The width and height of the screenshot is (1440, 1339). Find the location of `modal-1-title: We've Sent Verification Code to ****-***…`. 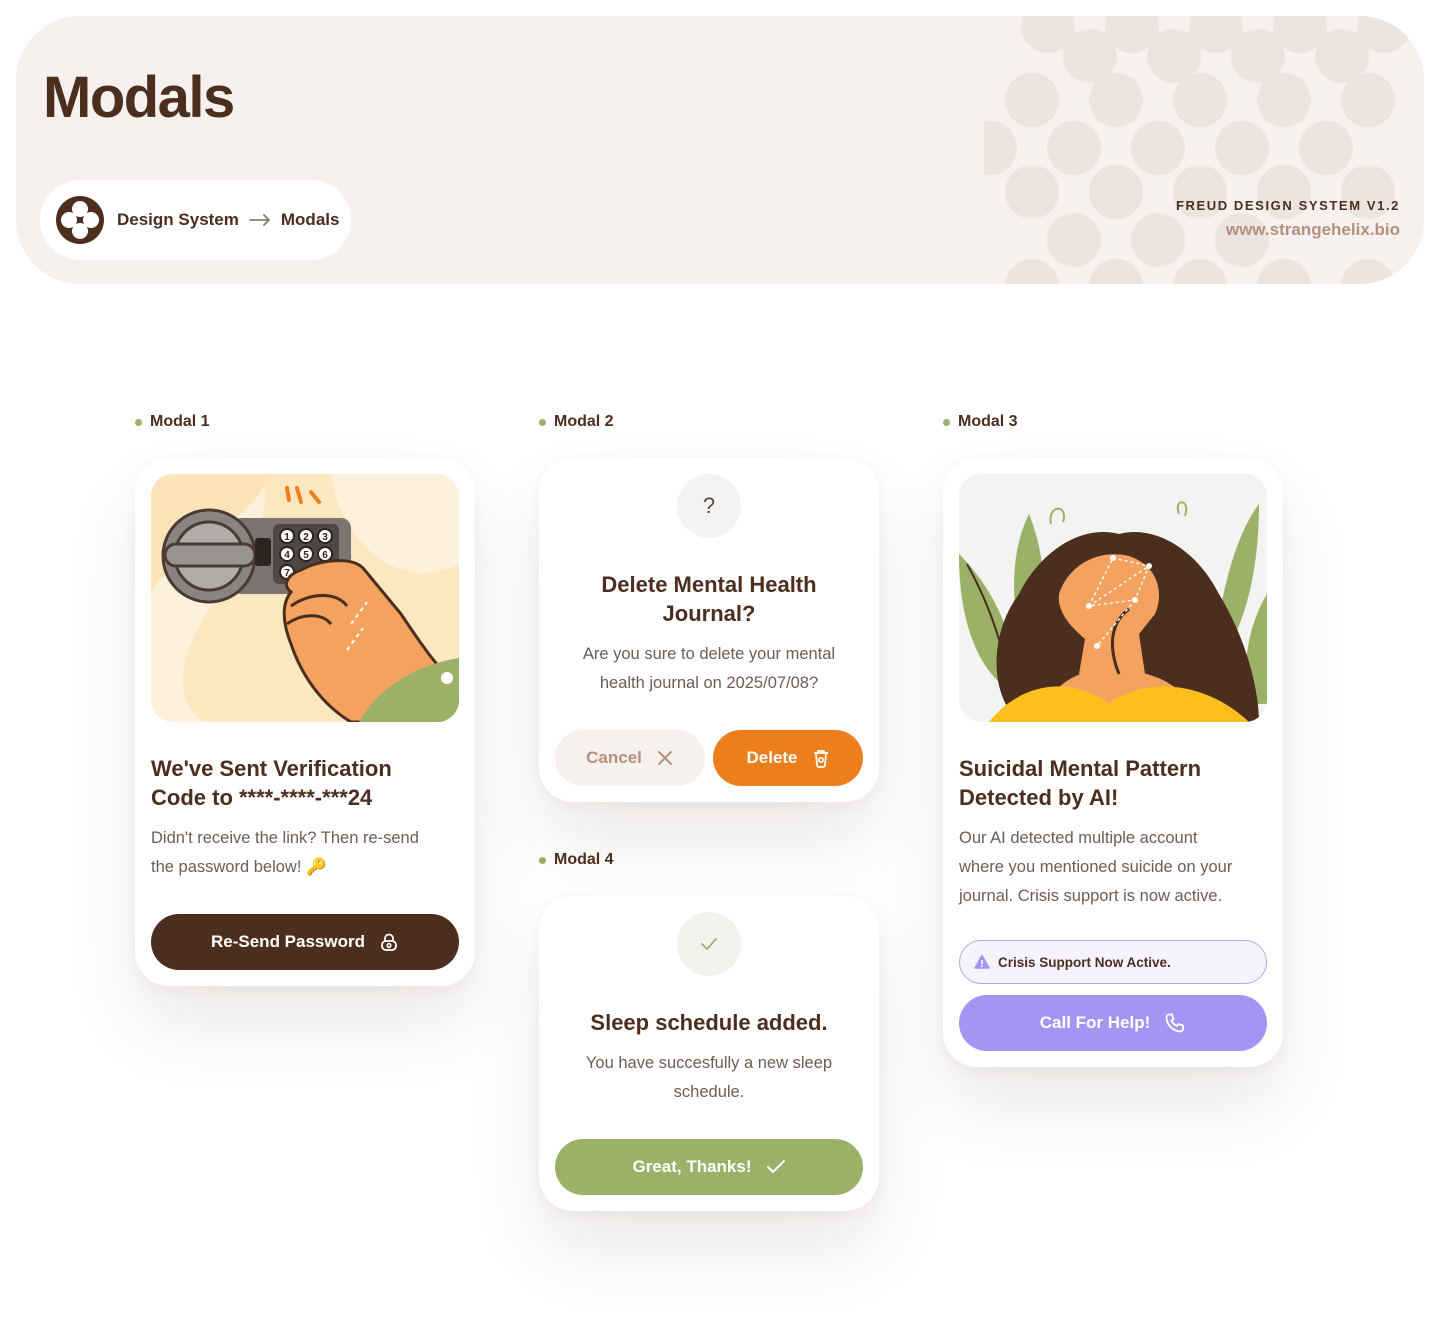

modal-1-title: We've Sent Verification Code to ****-***… is located at coordinates (271, 783).